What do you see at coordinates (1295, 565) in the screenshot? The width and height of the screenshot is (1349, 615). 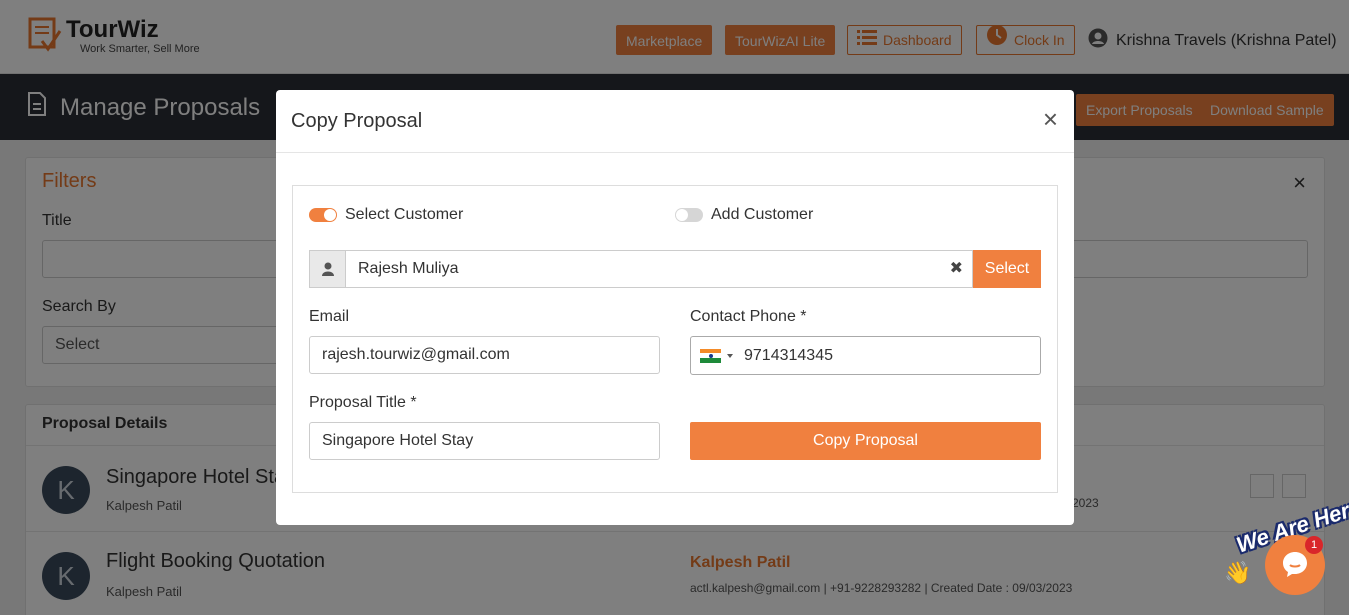 I see `chat-bubble-icon` at bounding box center [1295, 565].